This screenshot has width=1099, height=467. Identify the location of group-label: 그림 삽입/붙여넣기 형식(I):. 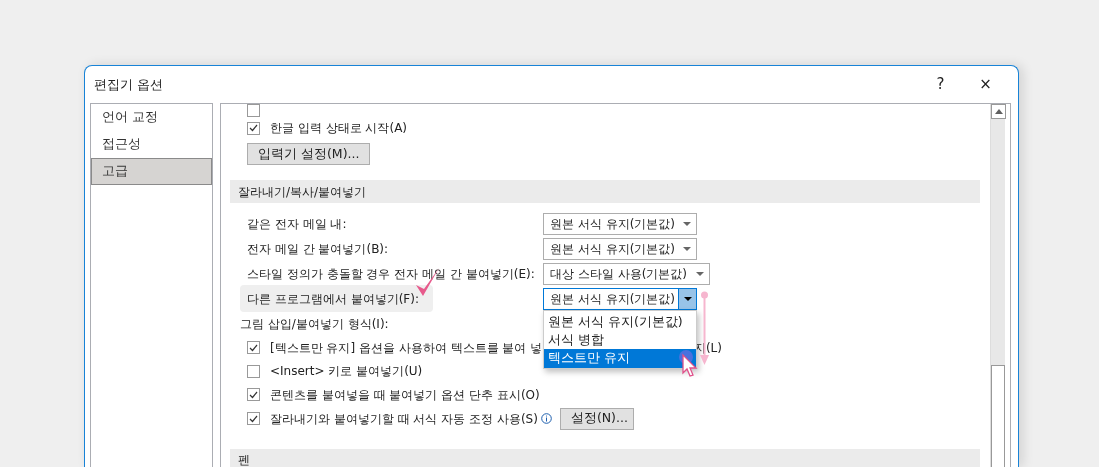
(314, 324).